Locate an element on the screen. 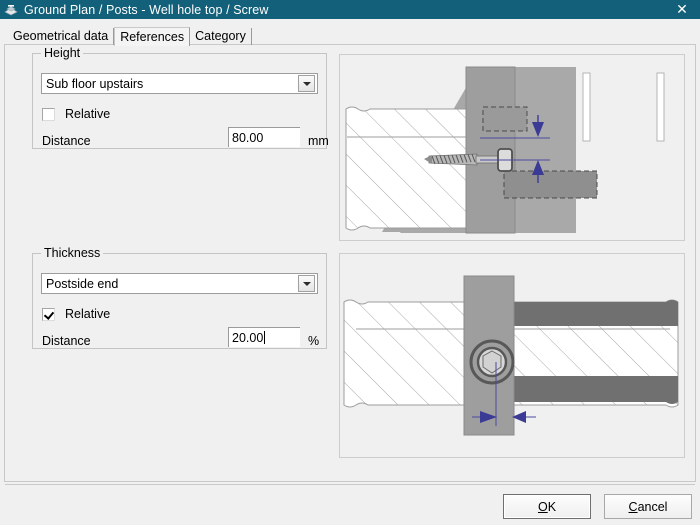 This screenshot has height=525, width=700. height-reference-value: Sub floor upstairs is located at coordinates (95, 83).